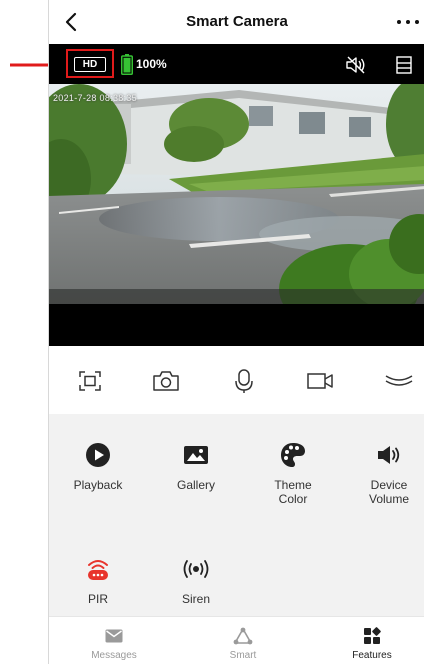 This screenshot has height=664, width=424. Describe the element at coordinates (114, 655) in the screenshot. I see `nav-label: Messages` at that location.